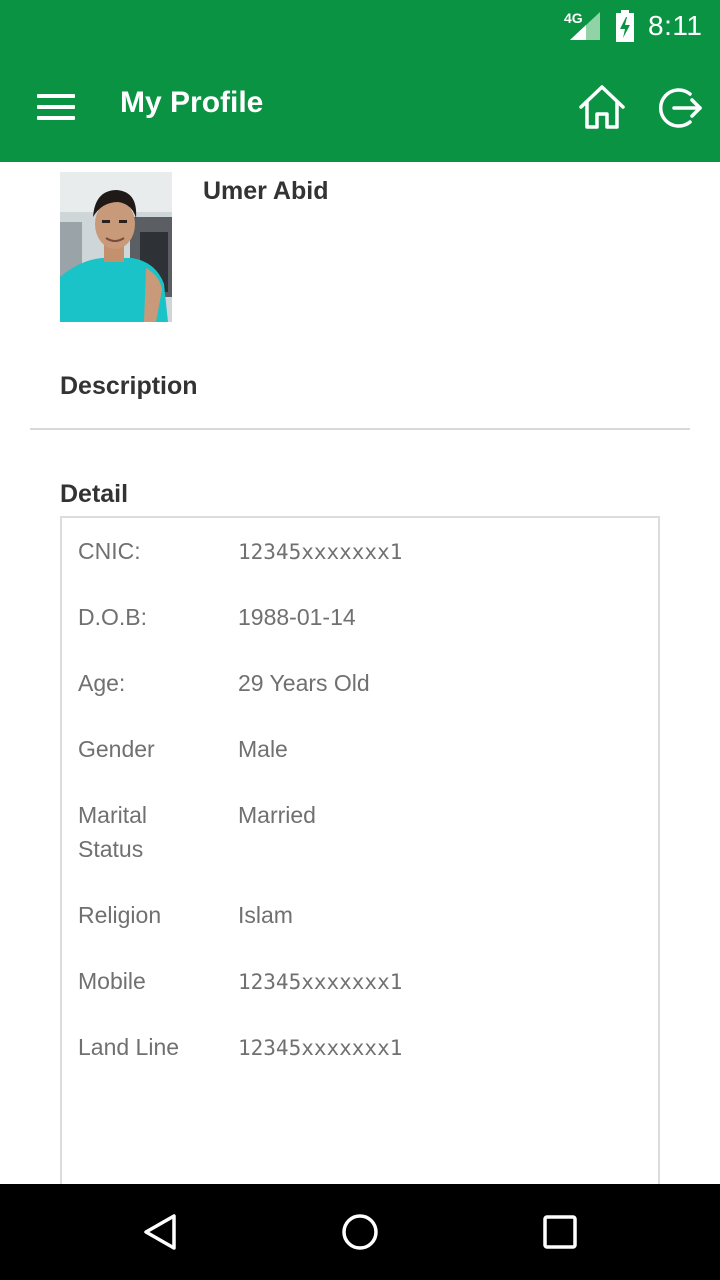 This screenshot has width=720, height=1280. Describe the element at coordinates (265, 915) in the screenshot. I see `detail-value: Islam` at that location.